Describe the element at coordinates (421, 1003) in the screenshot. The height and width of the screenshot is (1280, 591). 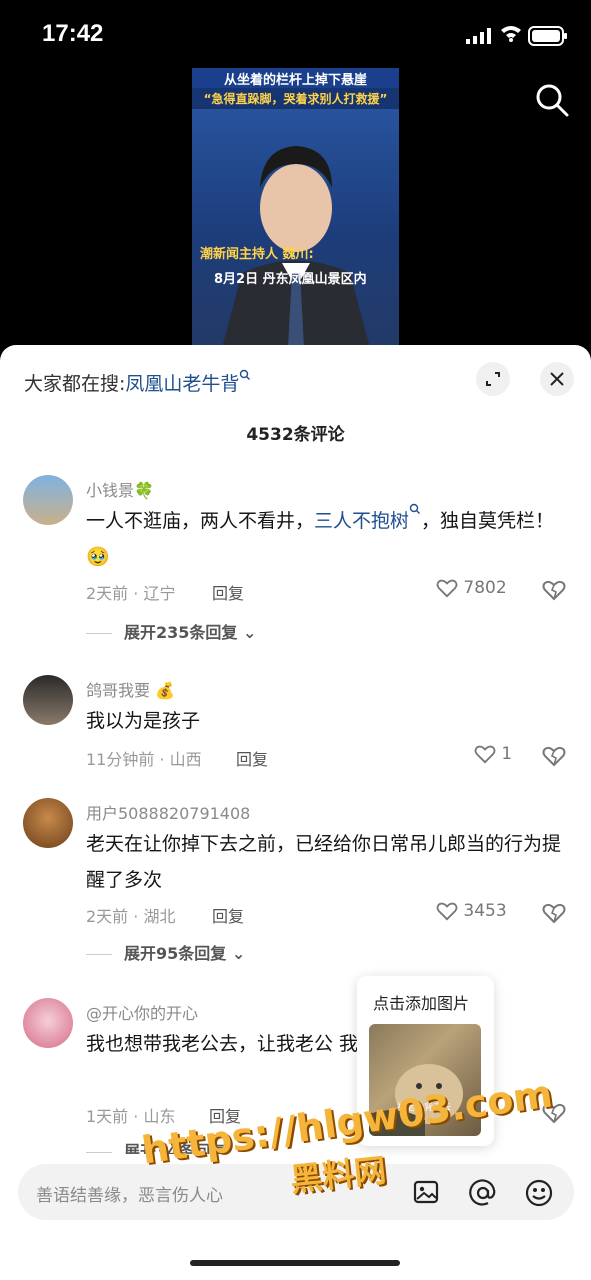
I see `add-image-popup-title: 点击添加图片` at that location.